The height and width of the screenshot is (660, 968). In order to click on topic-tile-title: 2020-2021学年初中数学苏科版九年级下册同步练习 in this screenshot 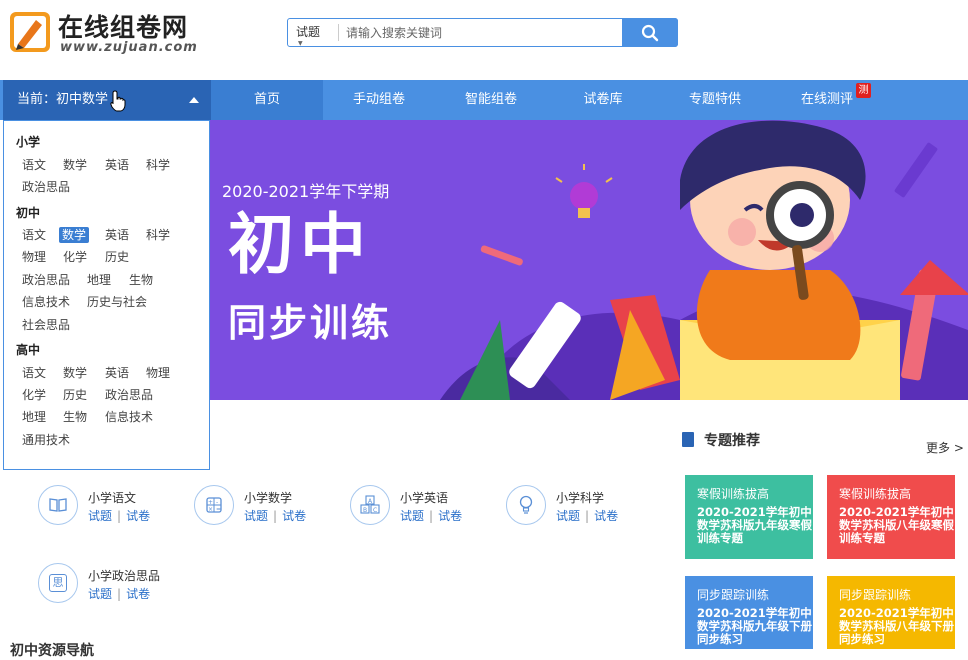, I will do `click(754, 626)`.